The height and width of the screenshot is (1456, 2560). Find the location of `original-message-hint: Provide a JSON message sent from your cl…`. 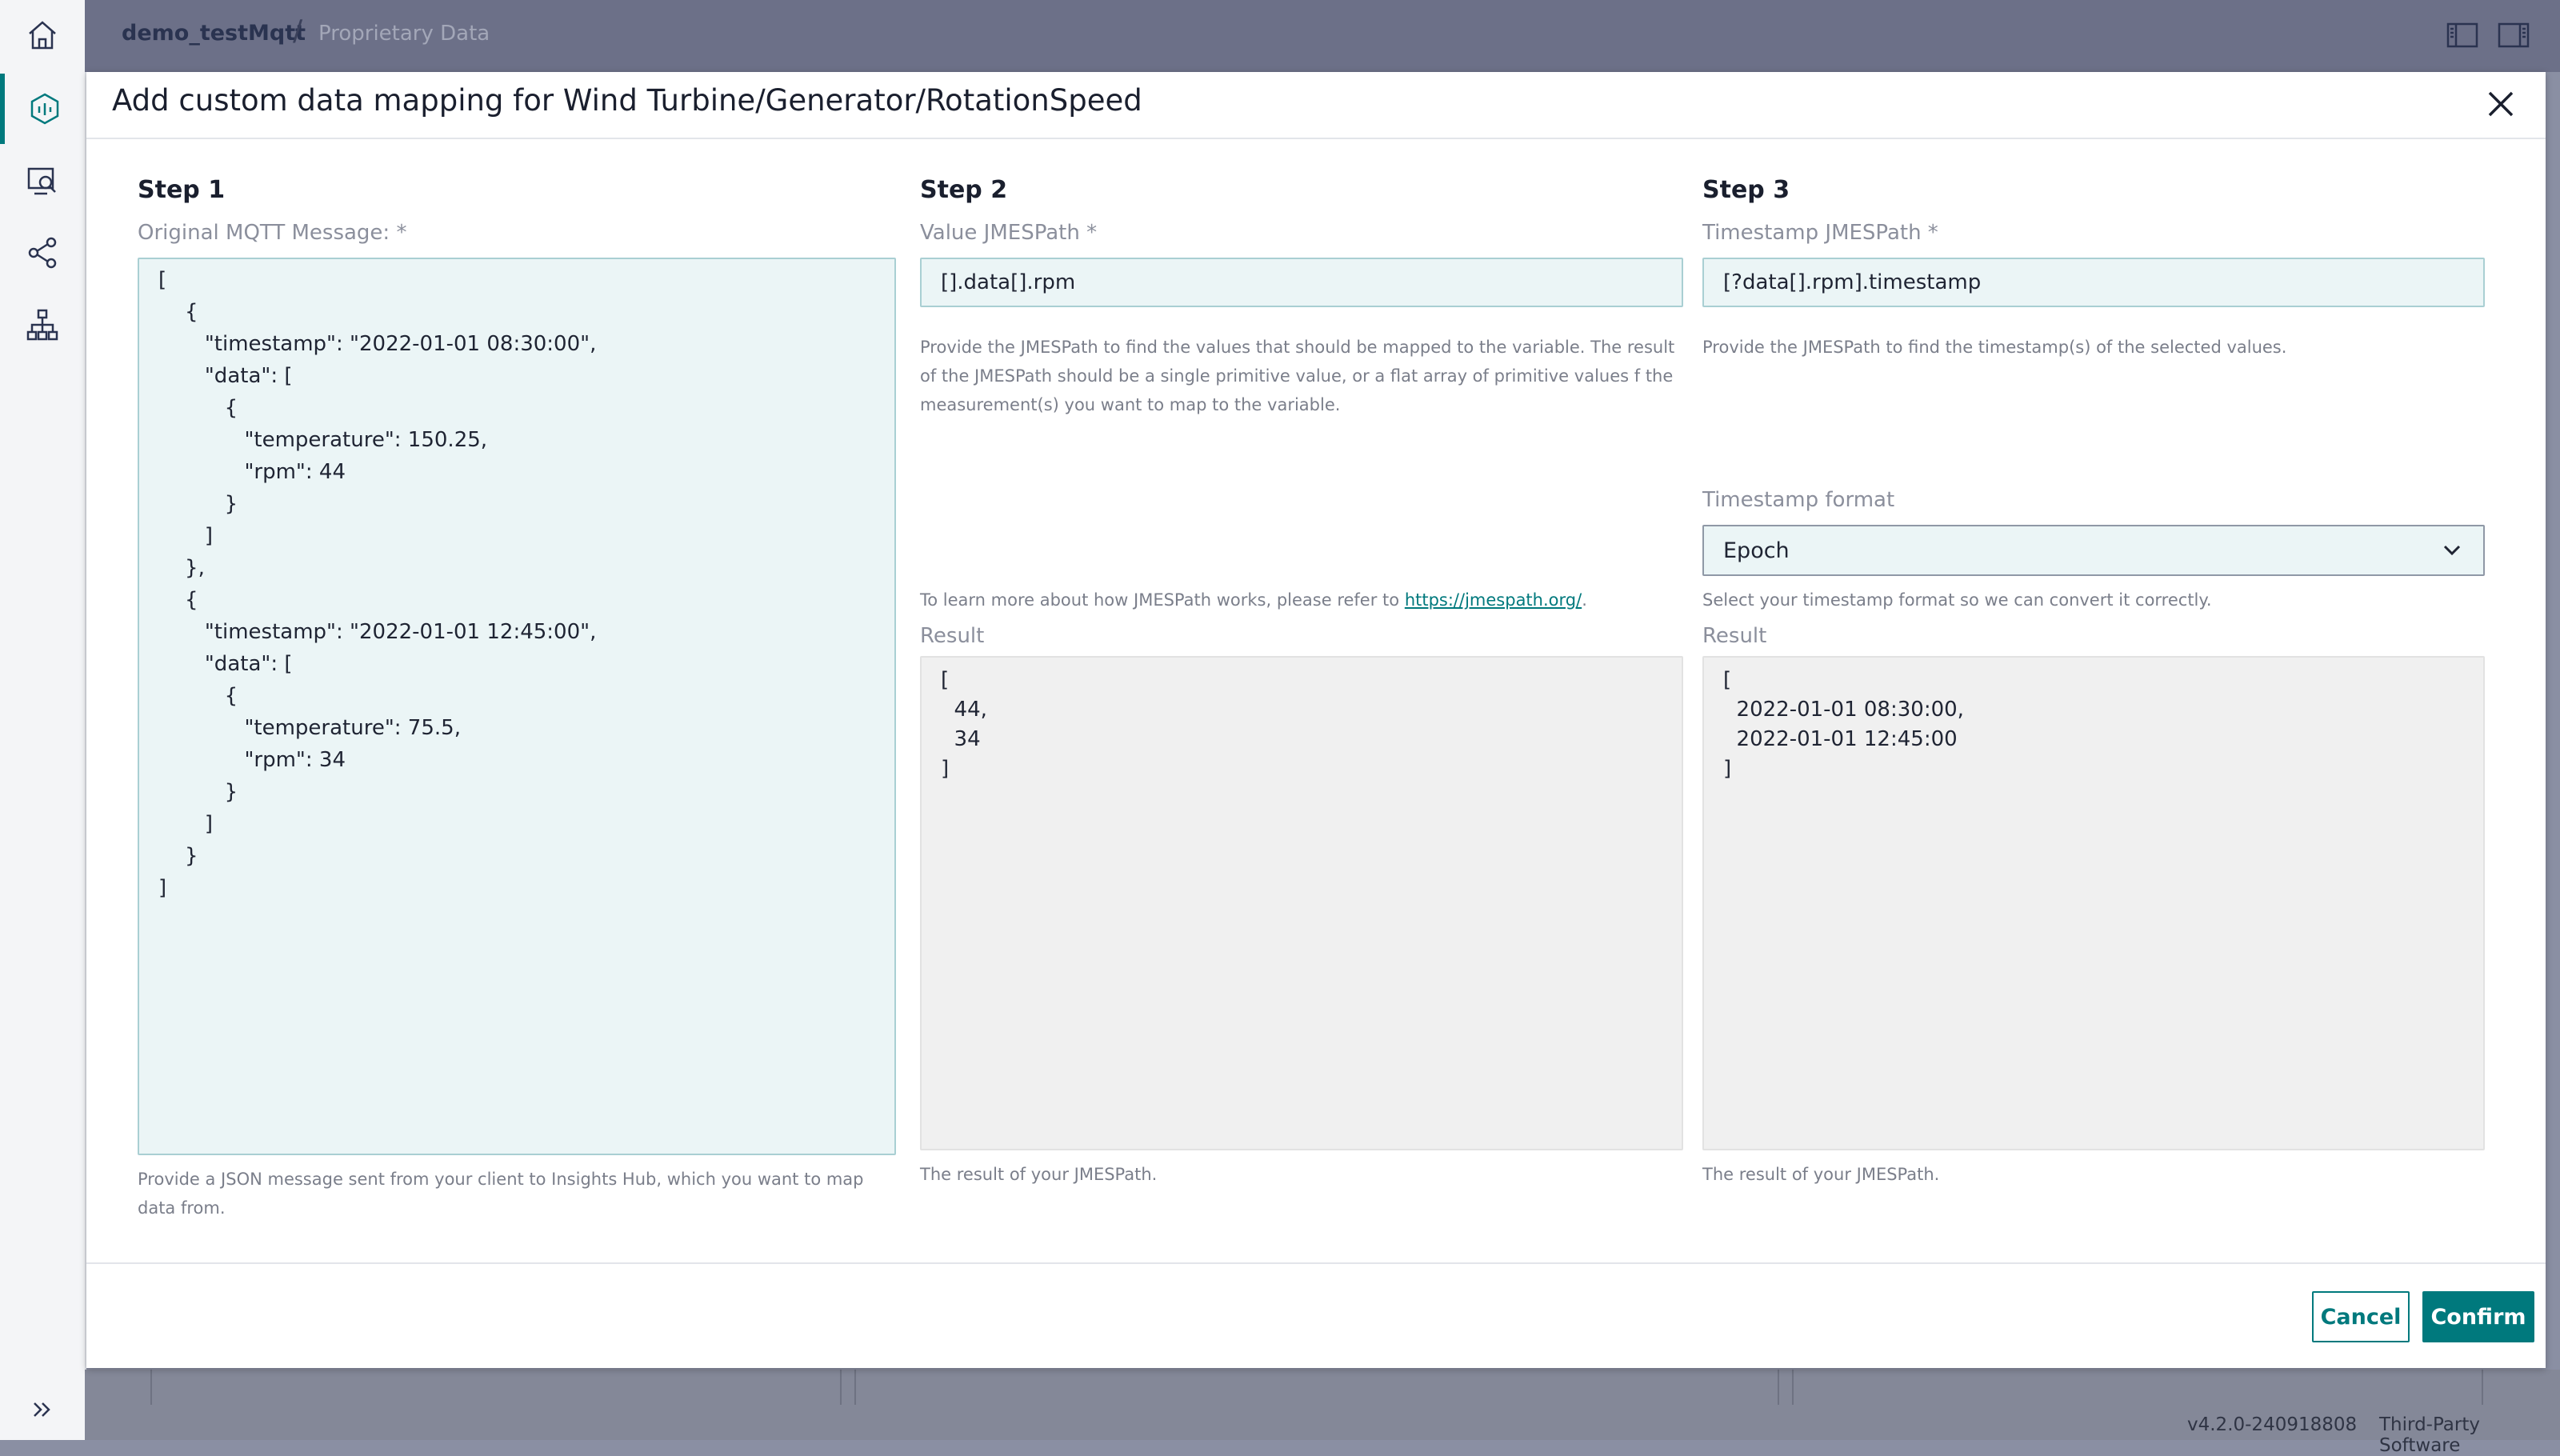

original-message-hint: Provide a JSON message sent from your cl… is located at coordinates (501, 1194).